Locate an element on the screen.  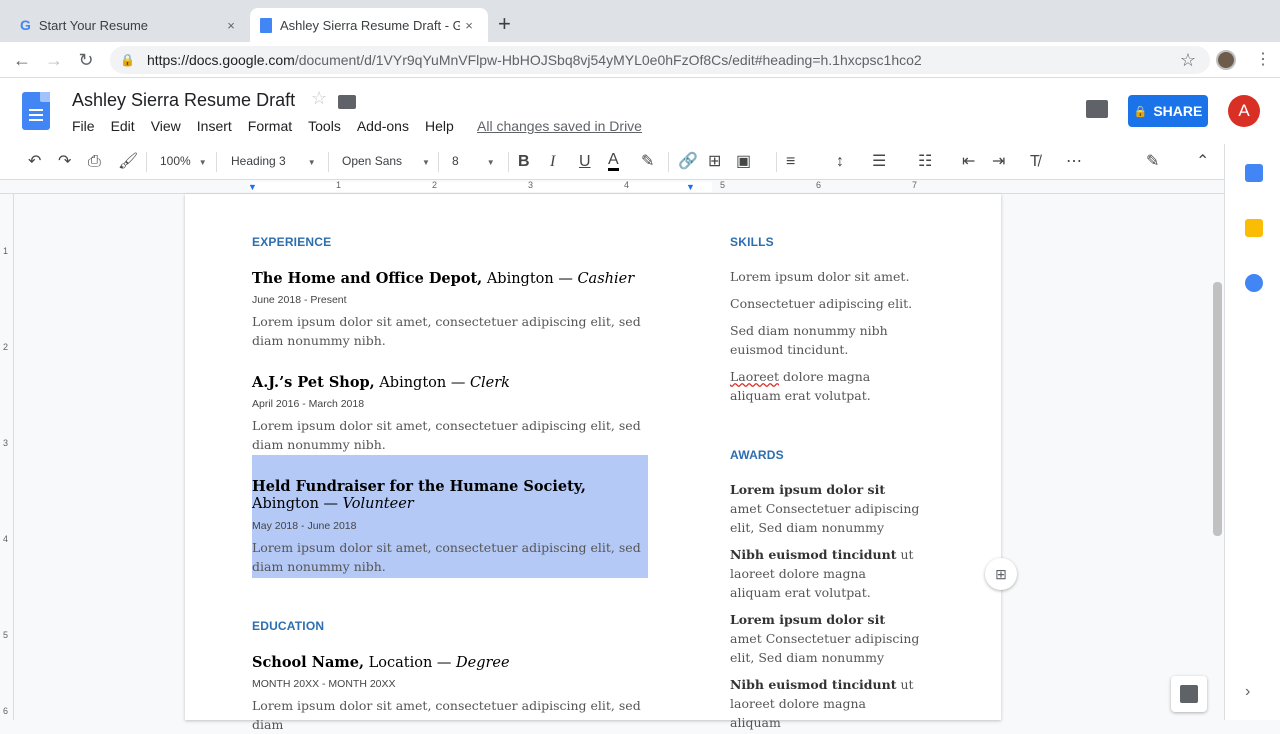
share-label: SHARE is located at coordinates (1178, 111).